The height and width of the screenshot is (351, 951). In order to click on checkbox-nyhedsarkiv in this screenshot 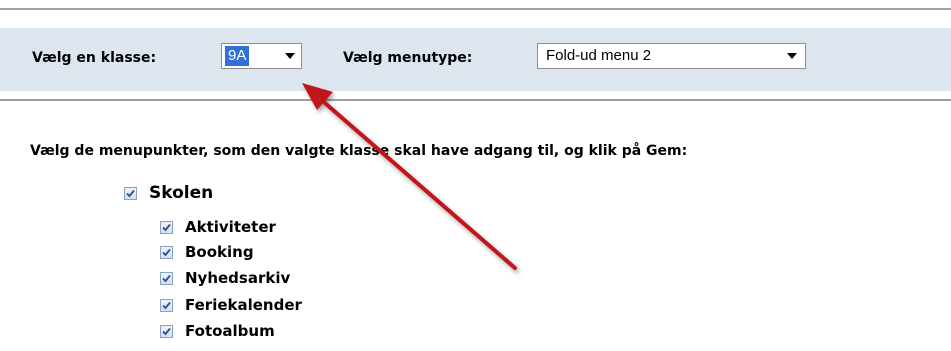, I will do `click(166, 278)`.